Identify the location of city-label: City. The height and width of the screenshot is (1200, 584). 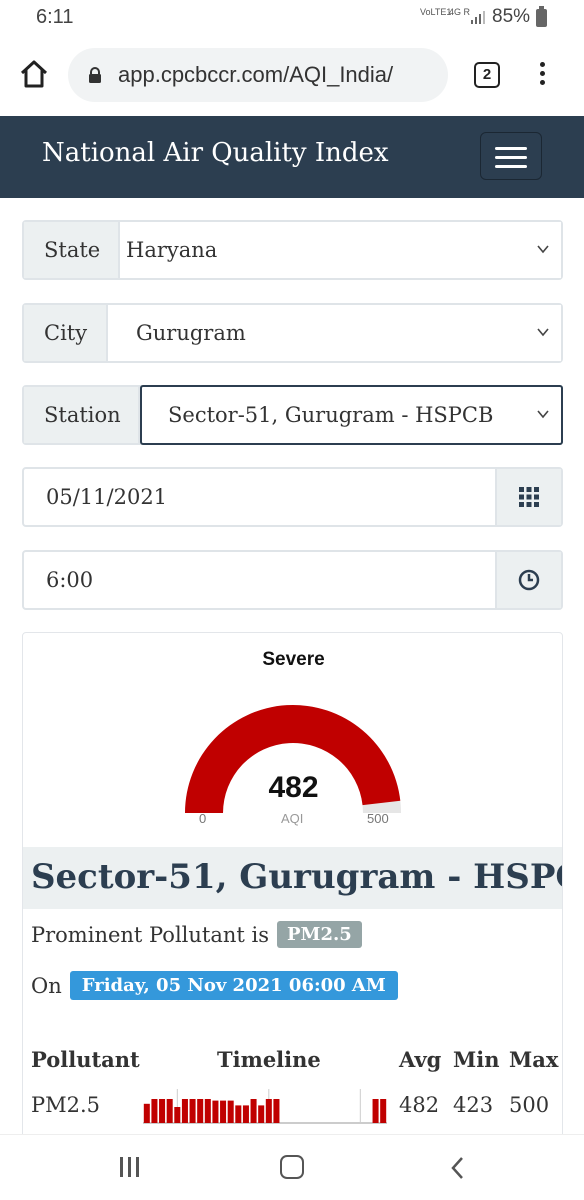
(66, 333).